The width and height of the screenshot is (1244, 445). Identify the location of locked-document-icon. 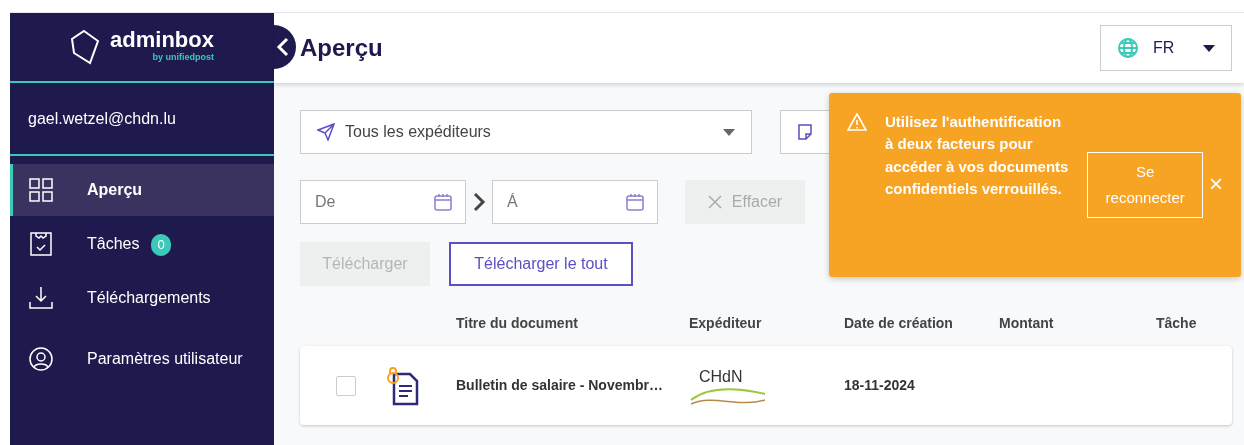
(403, 385).